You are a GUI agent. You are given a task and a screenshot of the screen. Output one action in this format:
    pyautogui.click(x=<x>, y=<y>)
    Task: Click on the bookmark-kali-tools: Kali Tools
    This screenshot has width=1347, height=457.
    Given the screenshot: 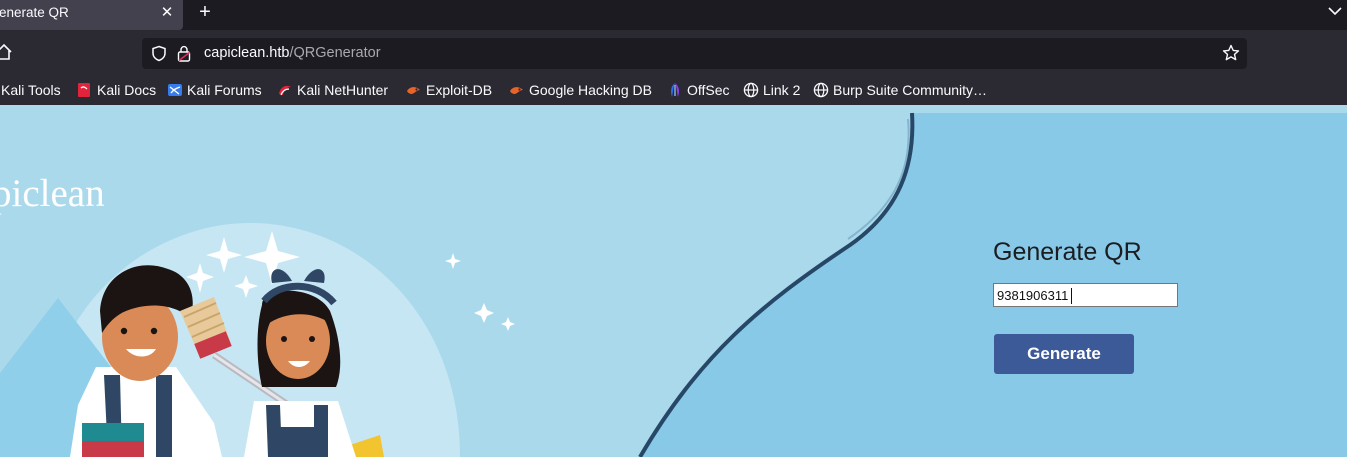 What is the action you would take?
    pyautogui.click(x=31, y=90)
    